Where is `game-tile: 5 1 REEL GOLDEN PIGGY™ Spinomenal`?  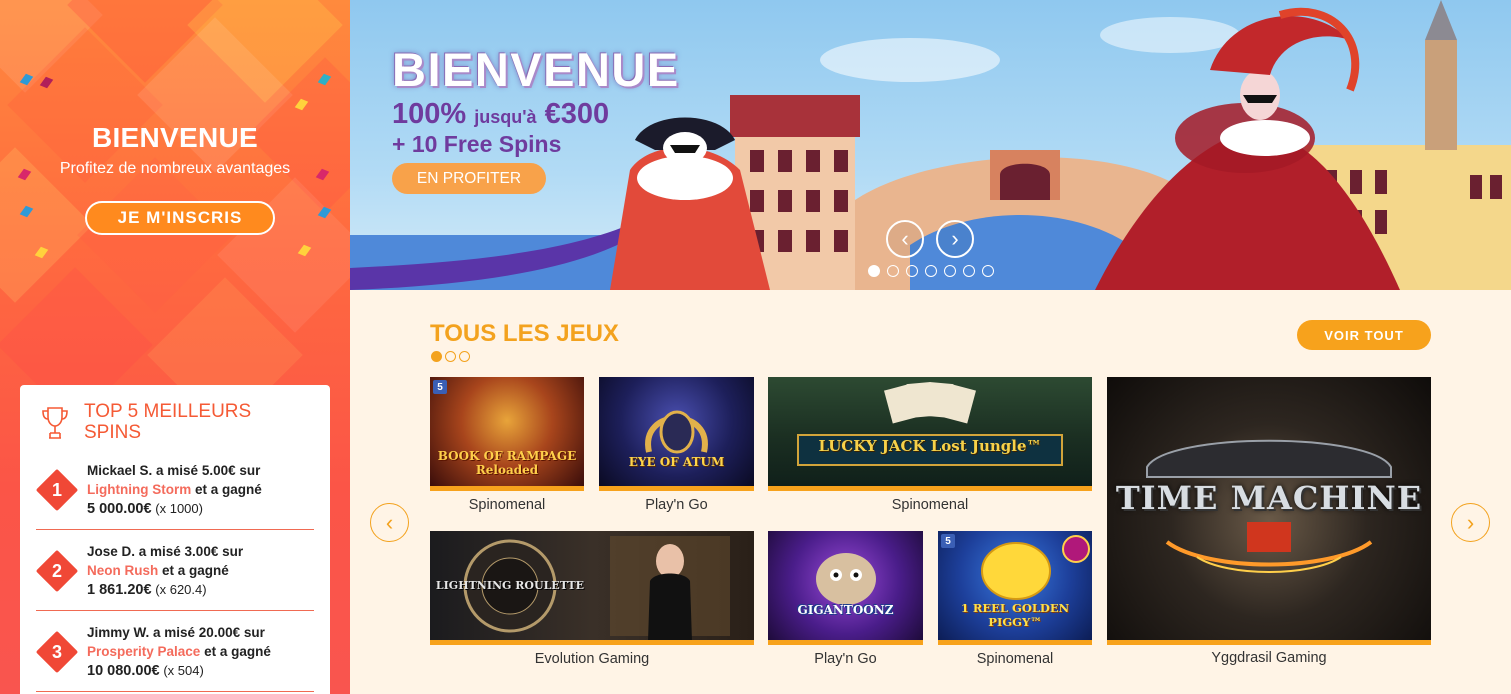
game-tile: 5 1 REEL GOLDEN PIGGY™ Spinomenal is located at coordinates (1015, 601).